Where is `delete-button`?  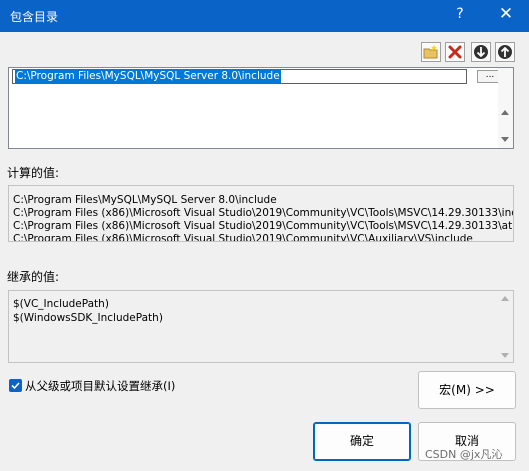 delete-button is located at coordinates (455, 52).